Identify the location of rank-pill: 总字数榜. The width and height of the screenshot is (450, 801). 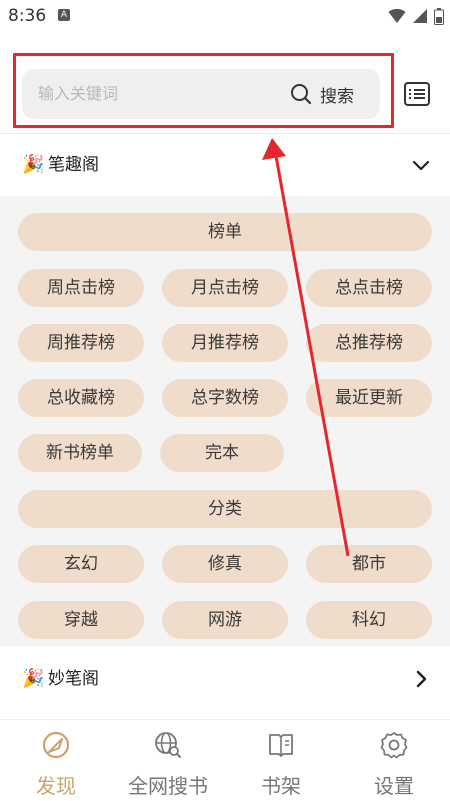
(225, 398).